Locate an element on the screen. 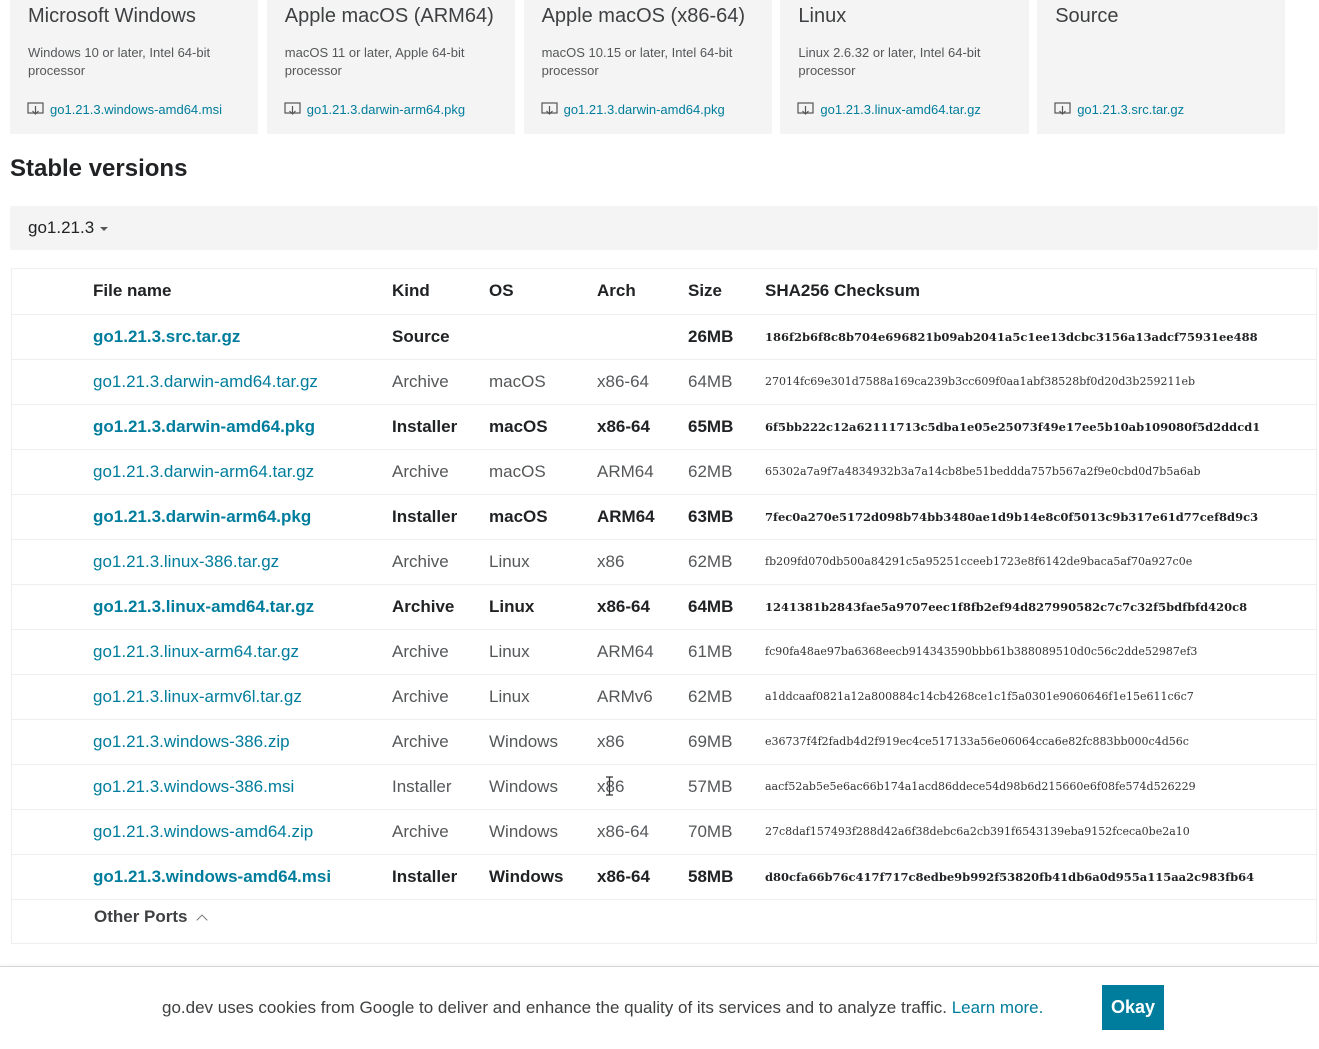  file-name-cell: go1.21.3.linux-amd64.tar.gz is located at coordinates (202, 606).